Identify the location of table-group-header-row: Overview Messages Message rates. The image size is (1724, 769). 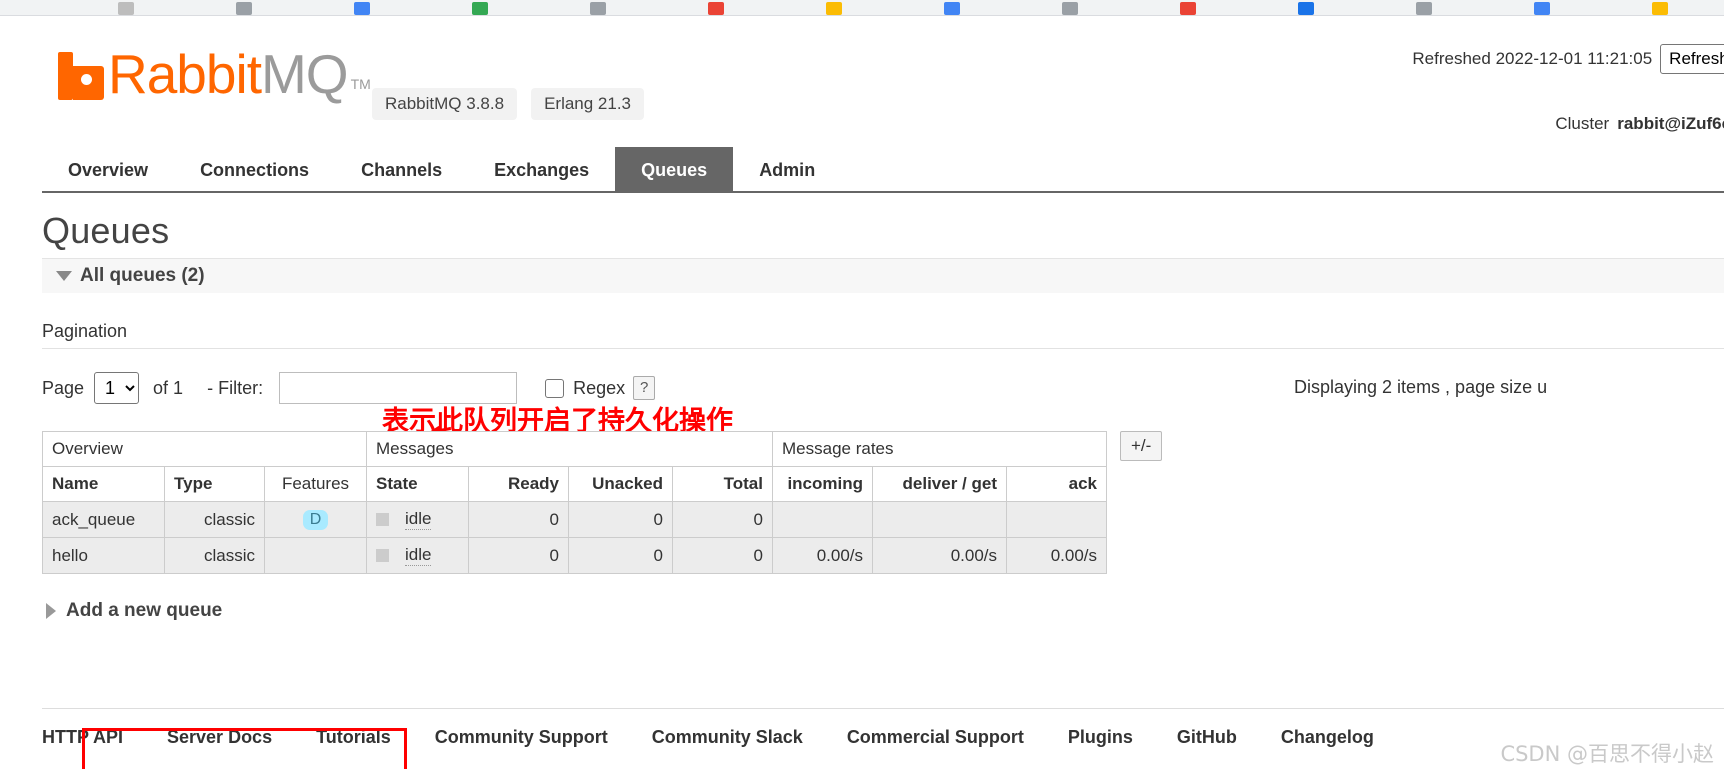
(574, 449).